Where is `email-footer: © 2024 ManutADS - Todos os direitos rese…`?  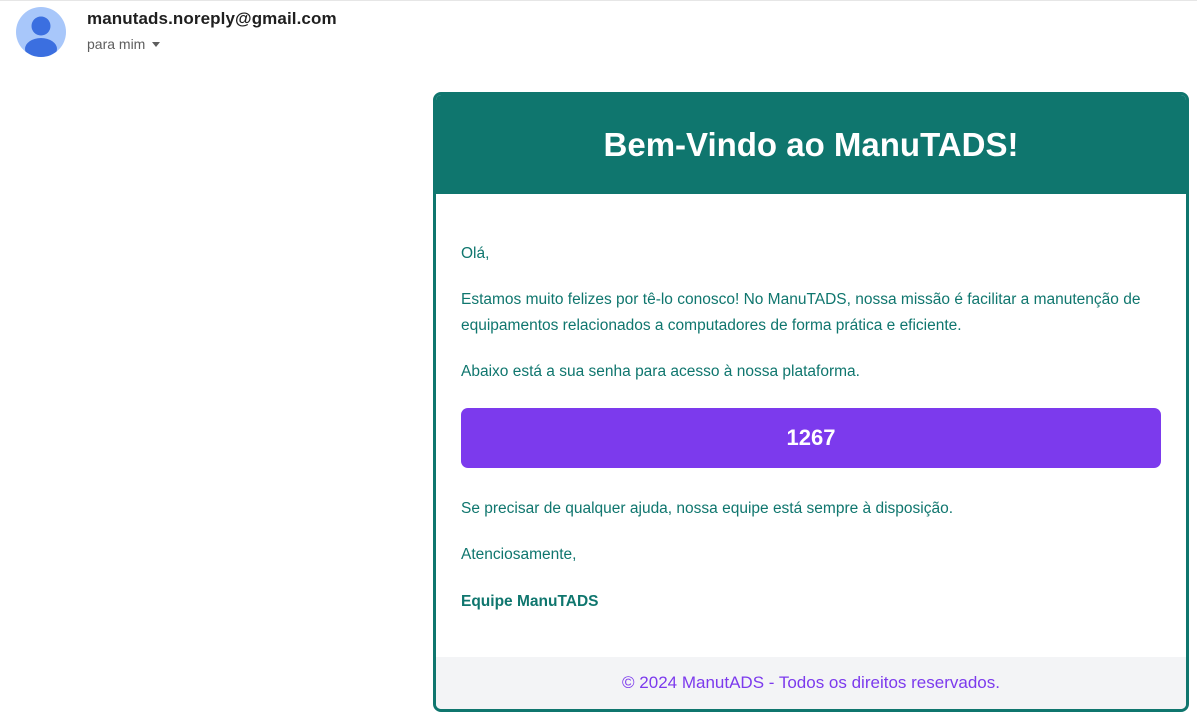 email-footer: © 2024 ManutADS - Todos os direitos rese… is located at coordinates (811, 683).